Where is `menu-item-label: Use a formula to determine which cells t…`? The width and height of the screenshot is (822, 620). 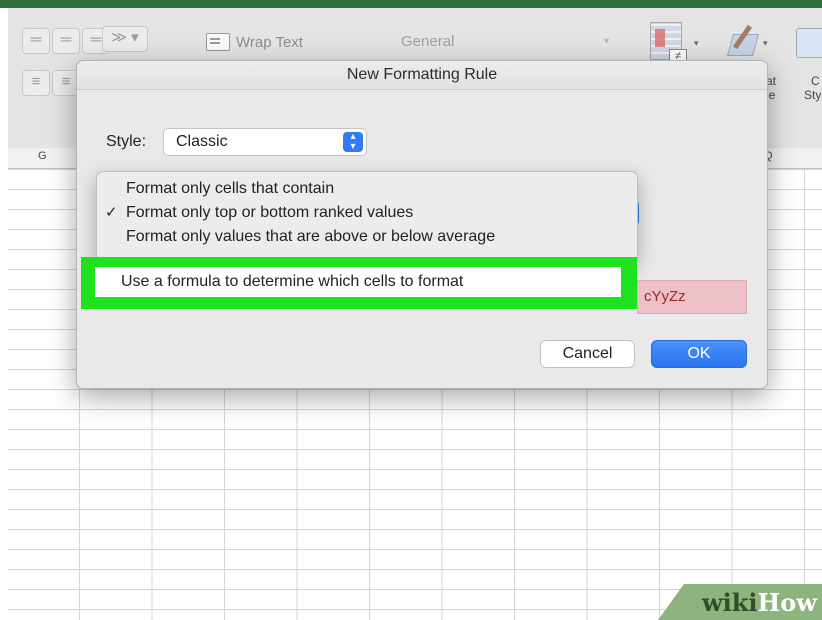 menu-item-label: Use a formula to determine which cells t… is located at coordinates (292, 281).